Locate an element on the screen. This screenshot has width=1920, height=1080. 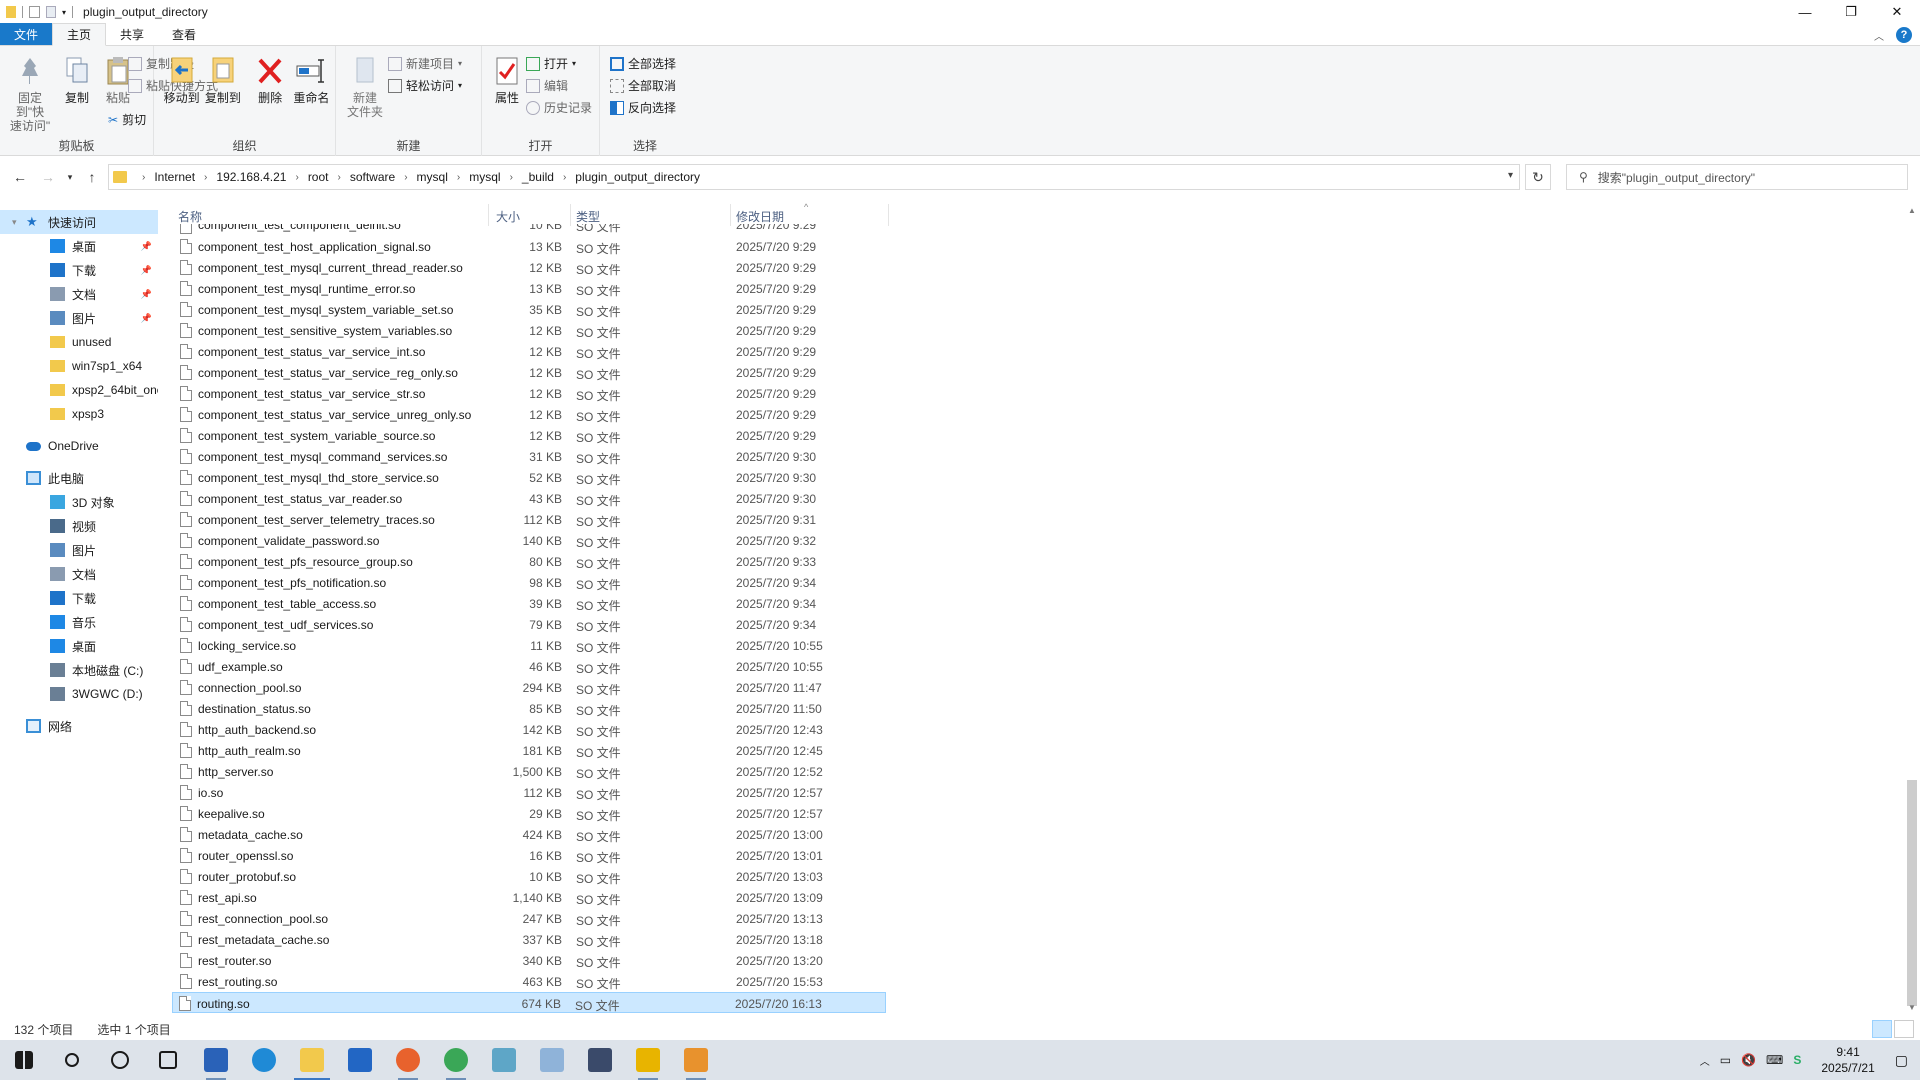
calculator-app is located at coordinates (600, 1060).